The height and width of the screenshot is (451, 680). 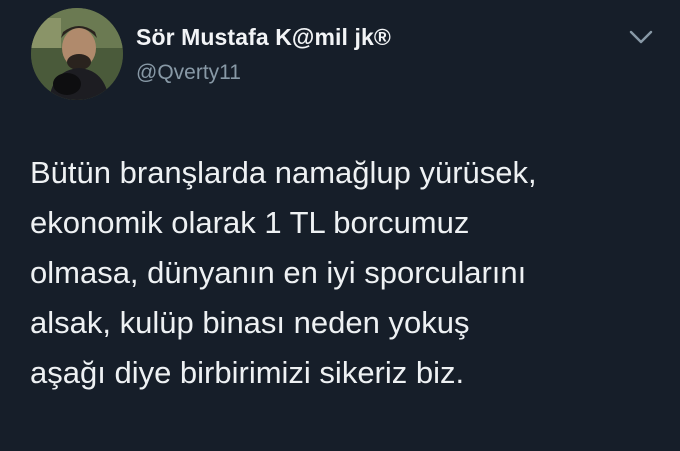 What do you see at coordinates (247, 372) in the screenshot?
I see `tweet-text-line: aşağı diye birbirimizi sikeriz biz.` at bounding box center [247, 372].